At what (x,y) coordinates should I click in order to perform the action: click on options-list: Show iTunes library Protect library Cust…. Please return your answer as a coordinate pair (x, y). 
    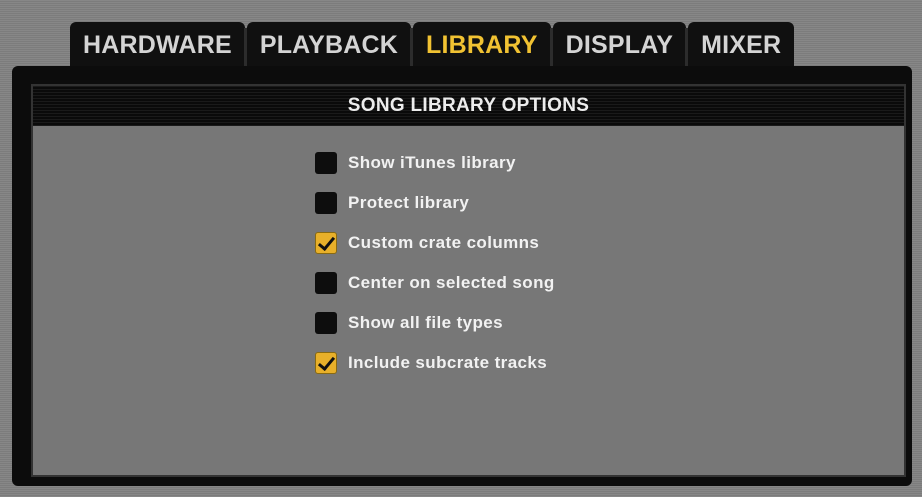
    Looking at the image, I should click on (435, 263).